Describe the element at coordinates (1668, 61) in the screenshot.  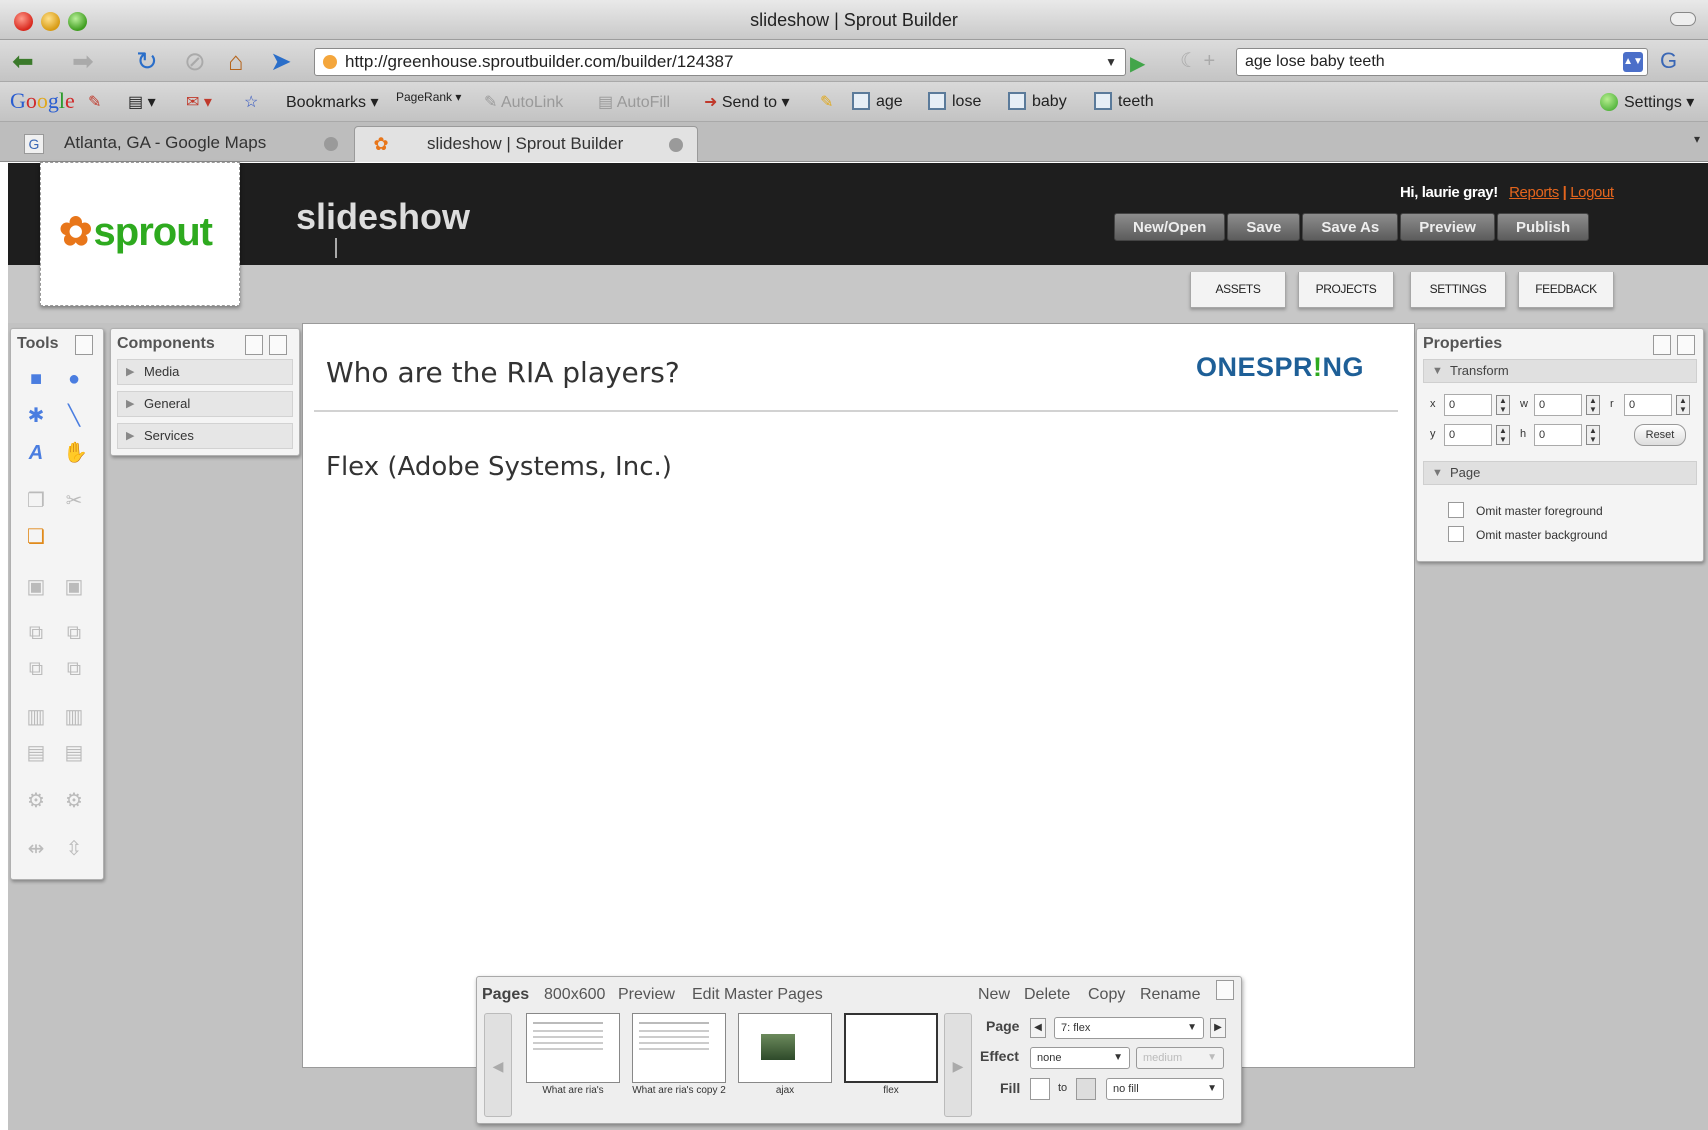
I see `google-search-icon: G` at that location.